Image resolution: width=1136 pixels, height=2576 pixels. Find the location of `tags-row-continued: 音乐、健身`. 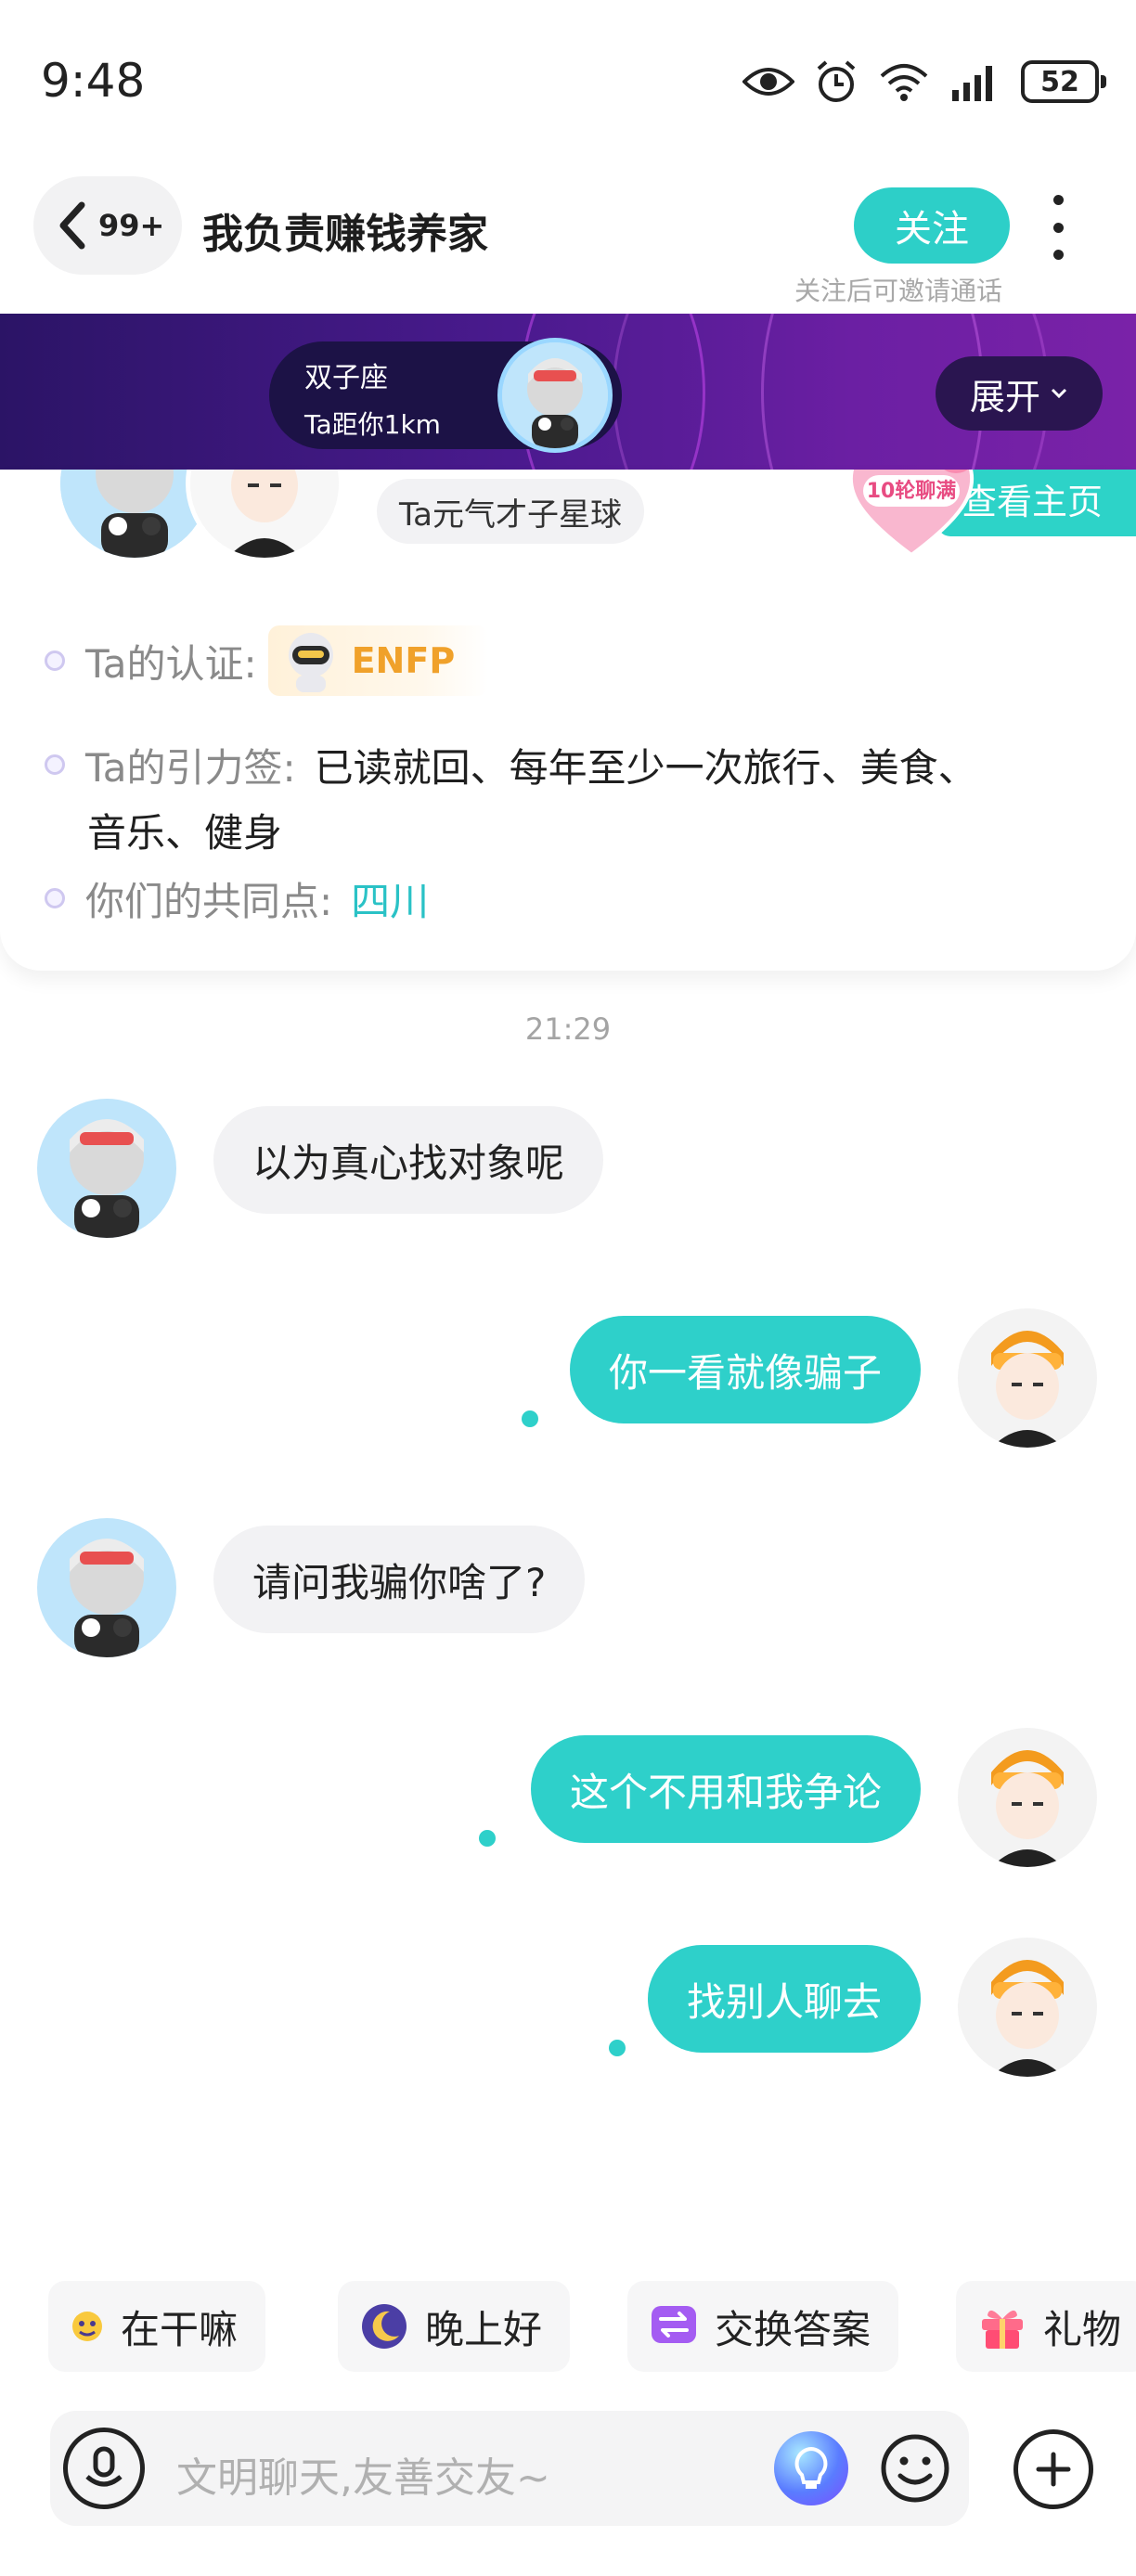

tags-row-continued: 音乐、健身 is located at coordinates (184, 829).